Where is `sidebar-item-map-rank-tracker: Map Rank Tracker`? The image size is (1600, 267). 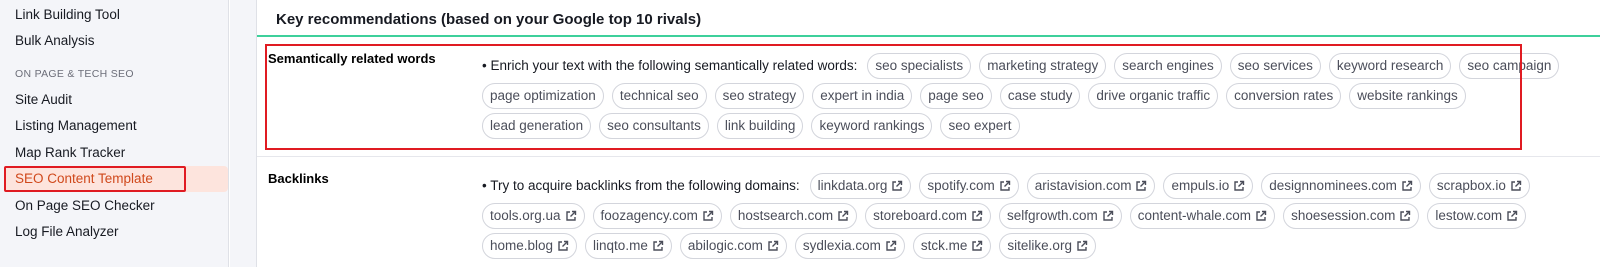 sidebar-item-map-rank-tracker: Map Rank Tracker is located at coordinates (70, 153).